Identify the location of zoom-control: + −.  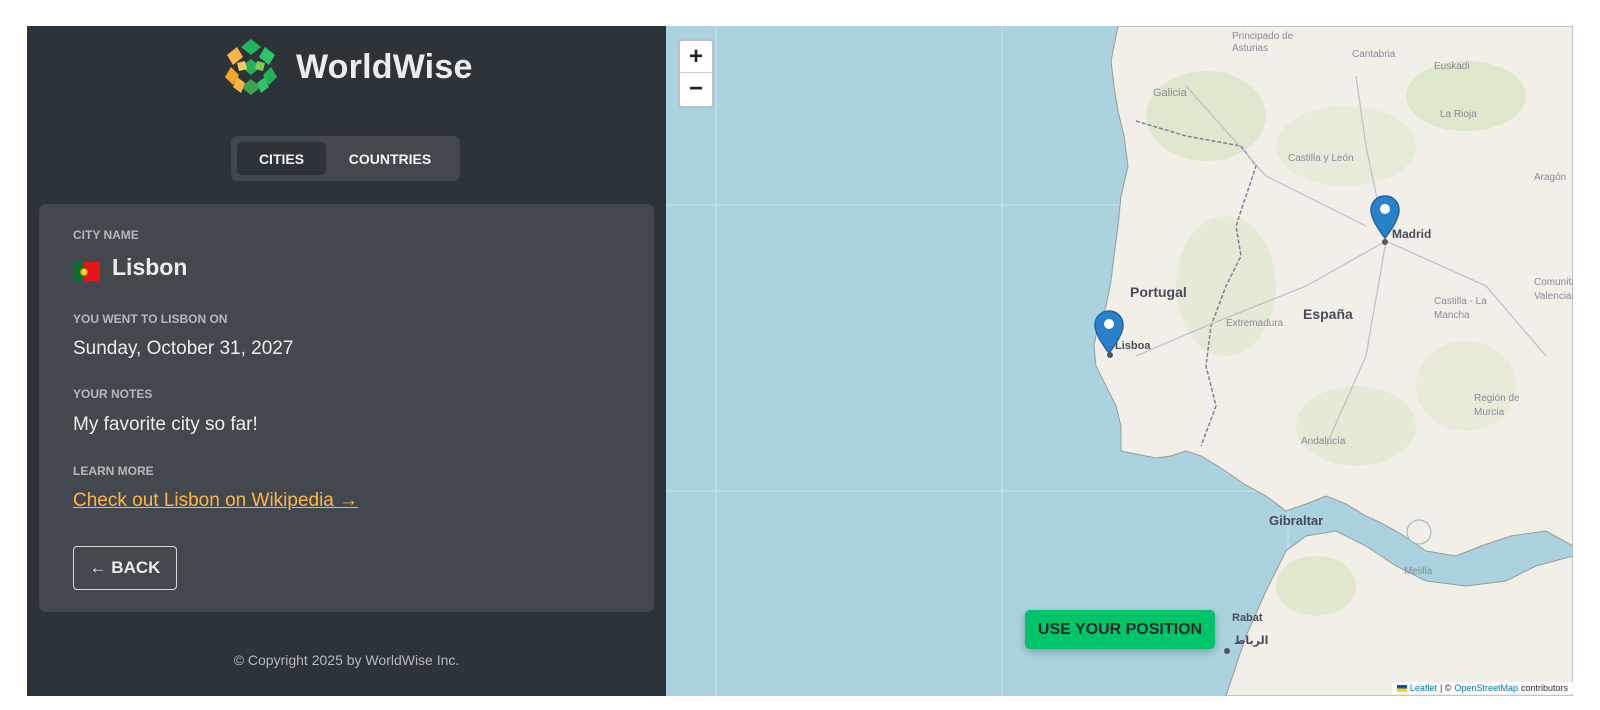
(696, 73).